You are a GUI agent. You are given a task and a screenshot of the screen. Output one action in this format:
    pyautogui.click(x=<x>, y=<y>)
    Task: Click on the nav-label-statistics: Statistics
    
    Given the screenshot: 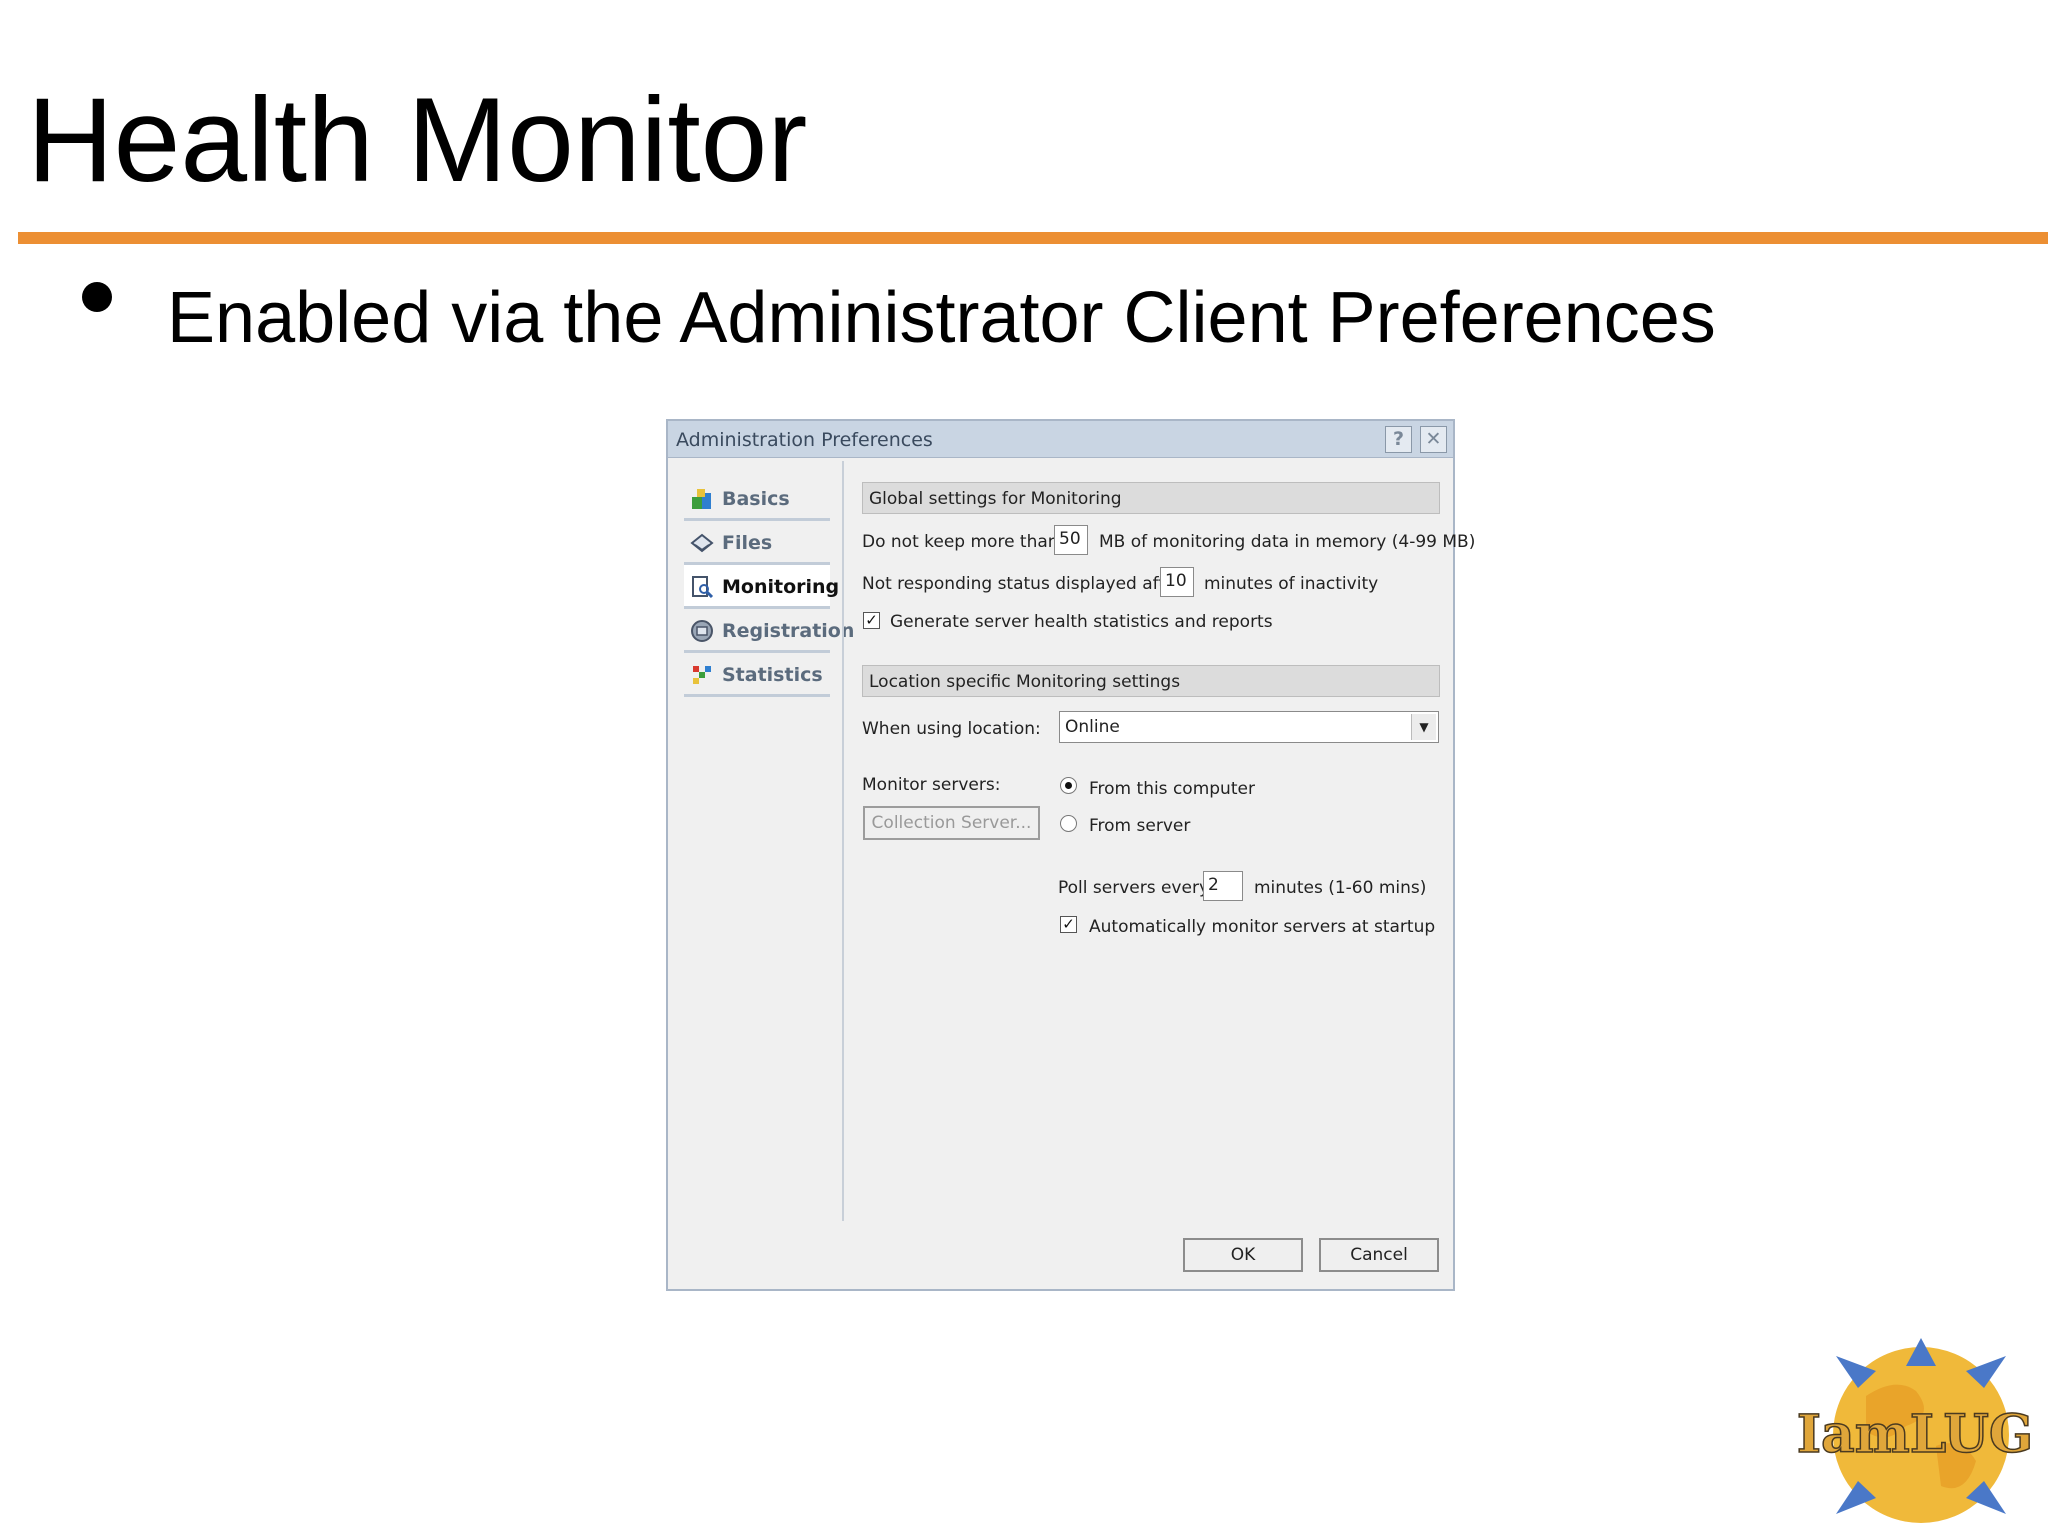 What is the action you would take?
    pyautogui.click(x=772, y=675)
    